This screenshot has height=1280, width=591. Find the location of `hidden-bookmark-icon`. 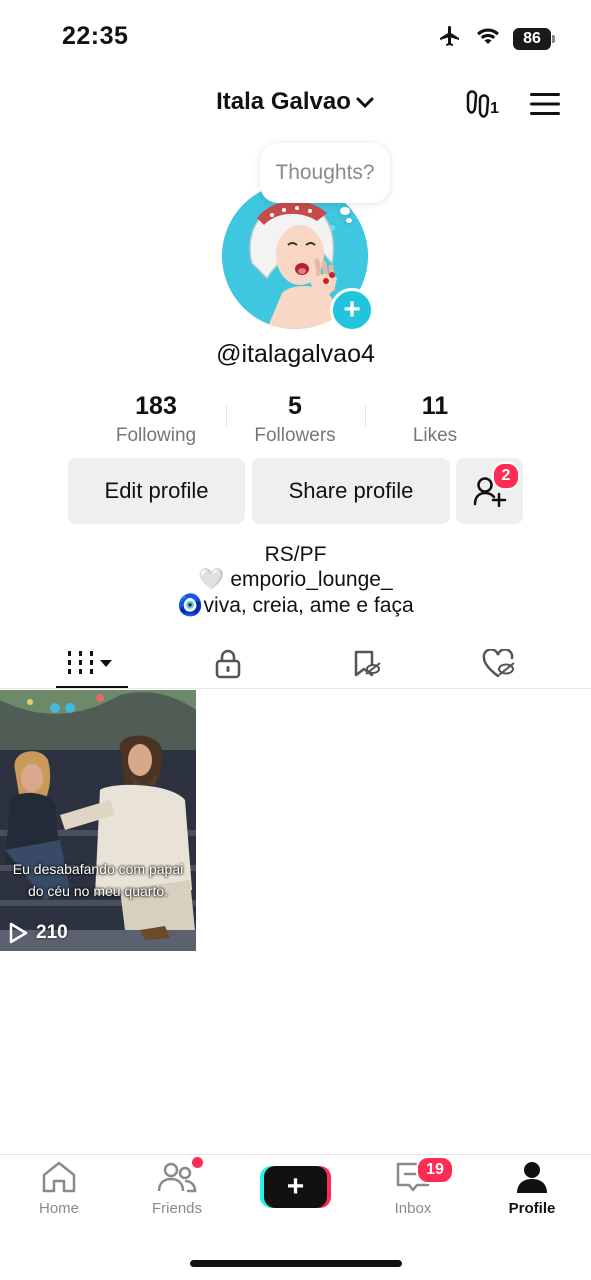

hidden-bookmark-icon is located at coordinates (367, 663).